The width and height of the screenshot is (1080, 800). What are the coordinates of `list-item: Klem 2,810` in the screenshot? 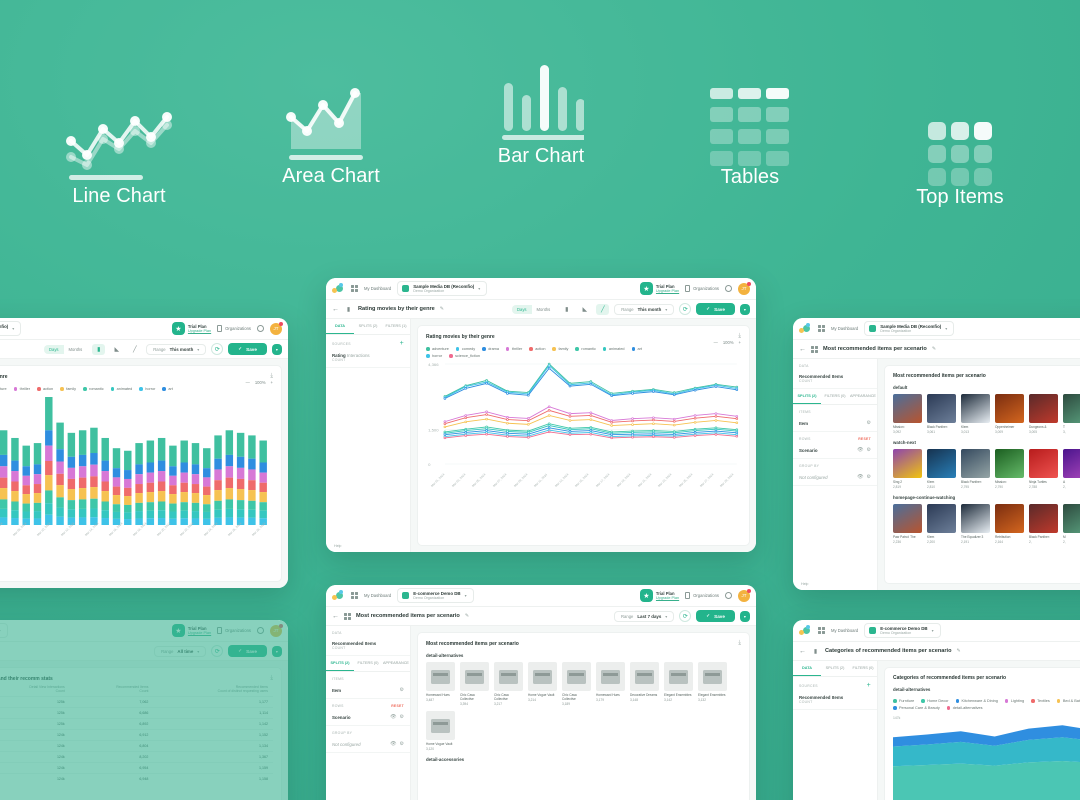 It's located at (941, 469).